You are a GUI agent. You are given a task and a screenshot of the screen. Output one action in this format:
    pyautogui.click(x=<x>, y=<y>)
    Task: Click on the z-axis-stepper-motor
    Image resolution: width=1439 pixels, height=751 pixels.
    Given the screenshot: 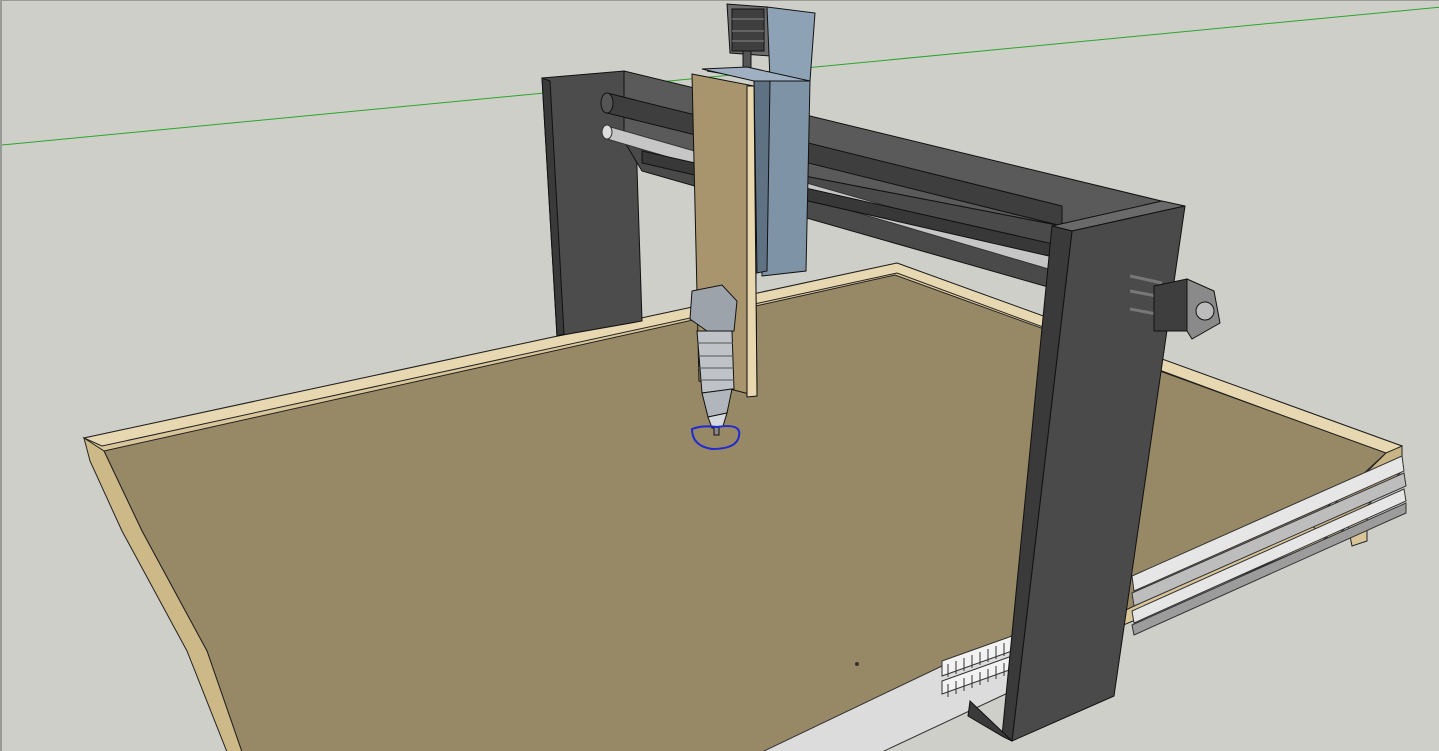 What is the action you would take?
    pyautogui.click(x=748, y=37)
    